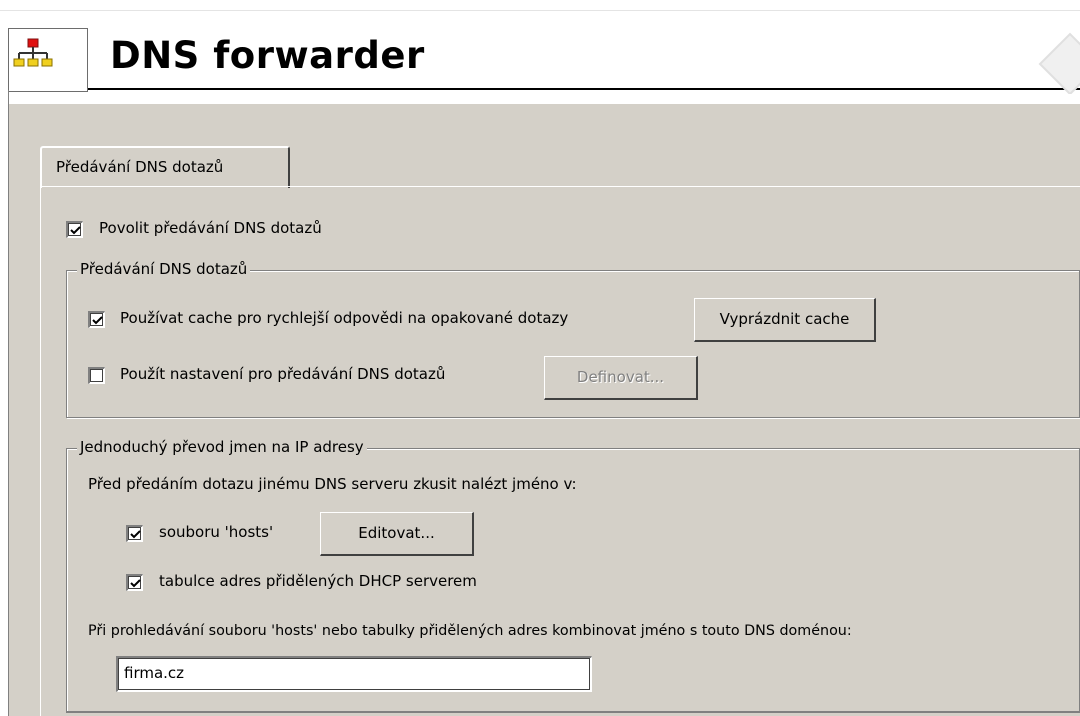 This screenshot has height=716, width=1080. I want to click on tab-label: Předávání DNS dotazů, so click(140, 167).